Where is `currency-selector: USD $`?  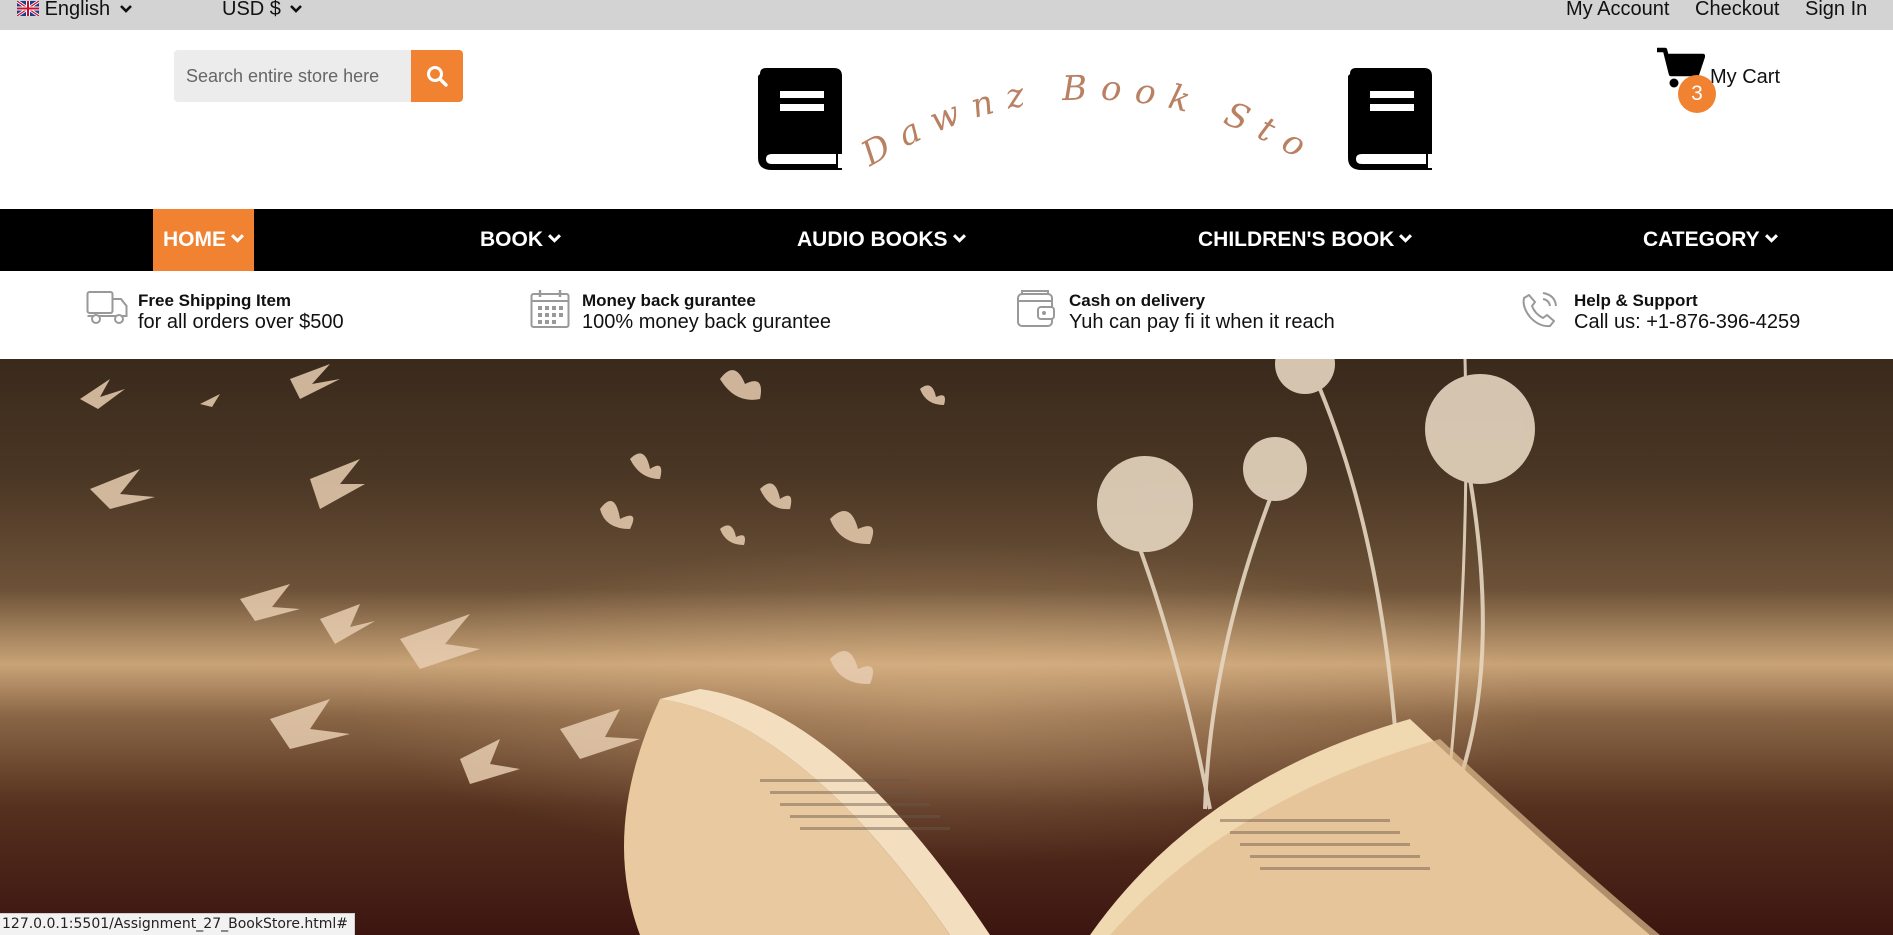
currency-selector: USD $ is located at coordinates (262, 15).